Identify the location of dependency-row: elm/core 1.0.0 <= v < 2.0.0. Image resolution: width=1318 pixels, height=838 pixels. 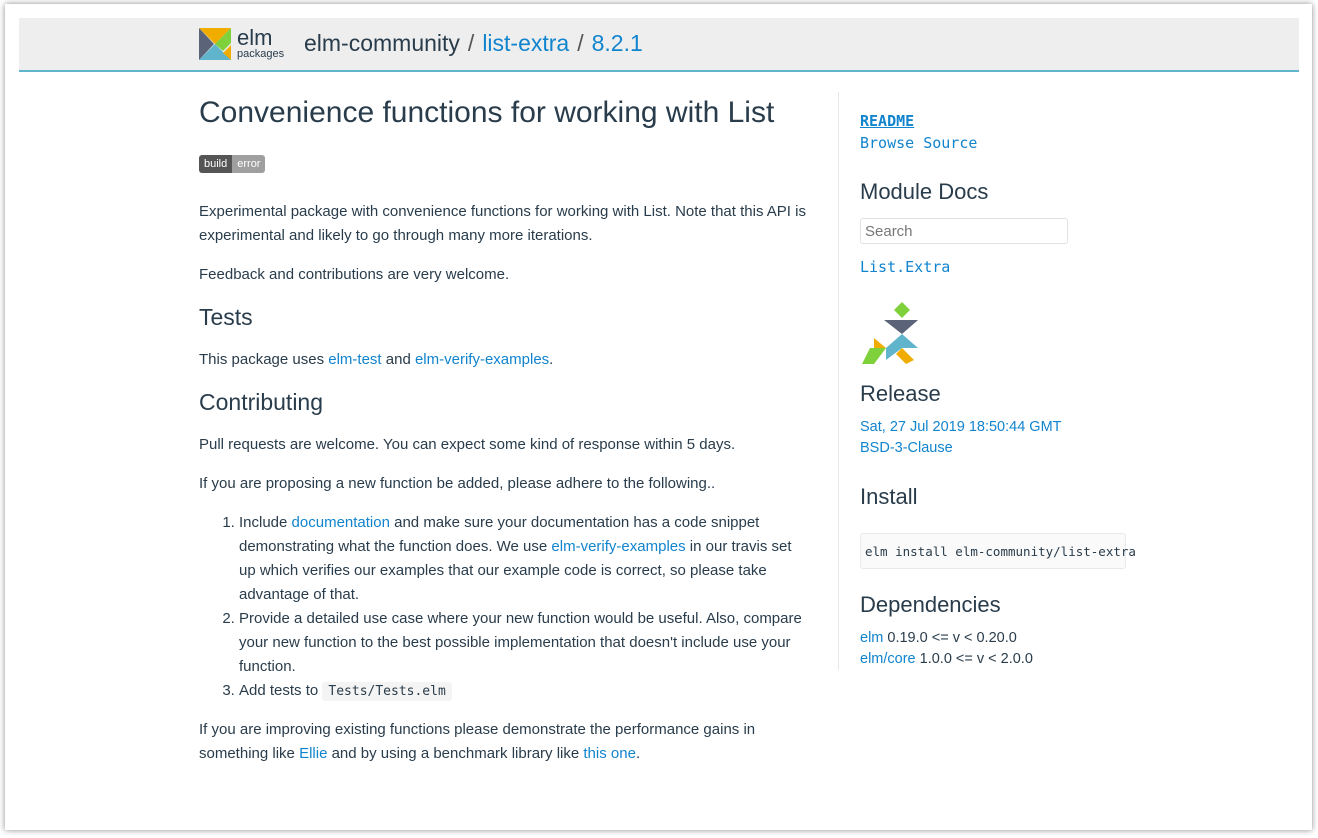
(946, 659).